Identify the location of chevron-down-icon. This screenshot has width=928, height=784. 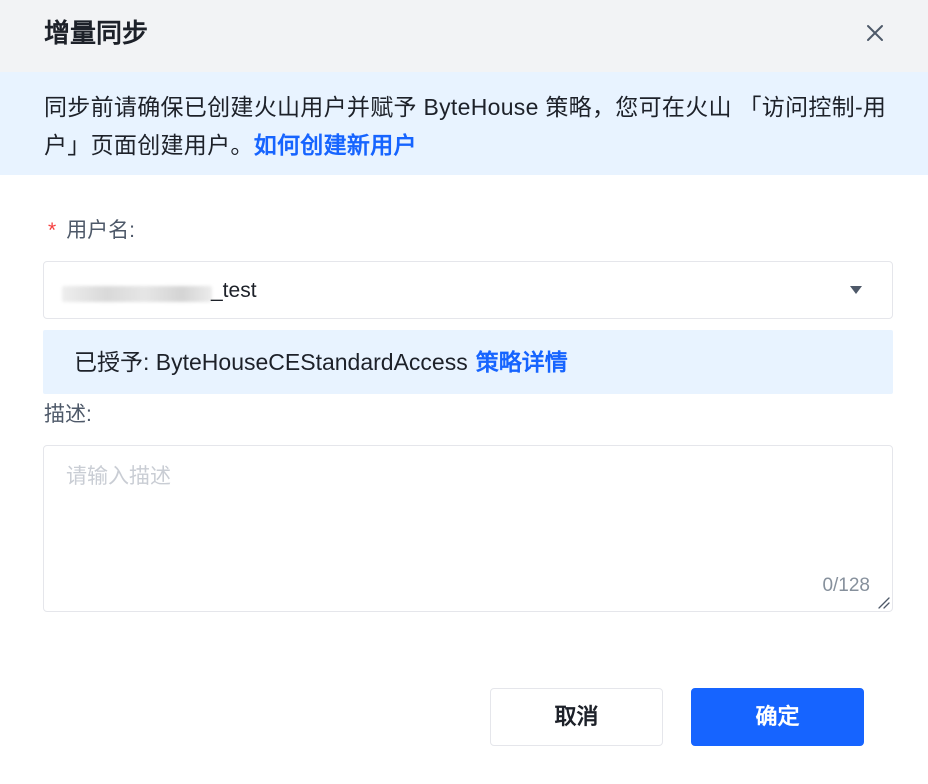
(856, 290).